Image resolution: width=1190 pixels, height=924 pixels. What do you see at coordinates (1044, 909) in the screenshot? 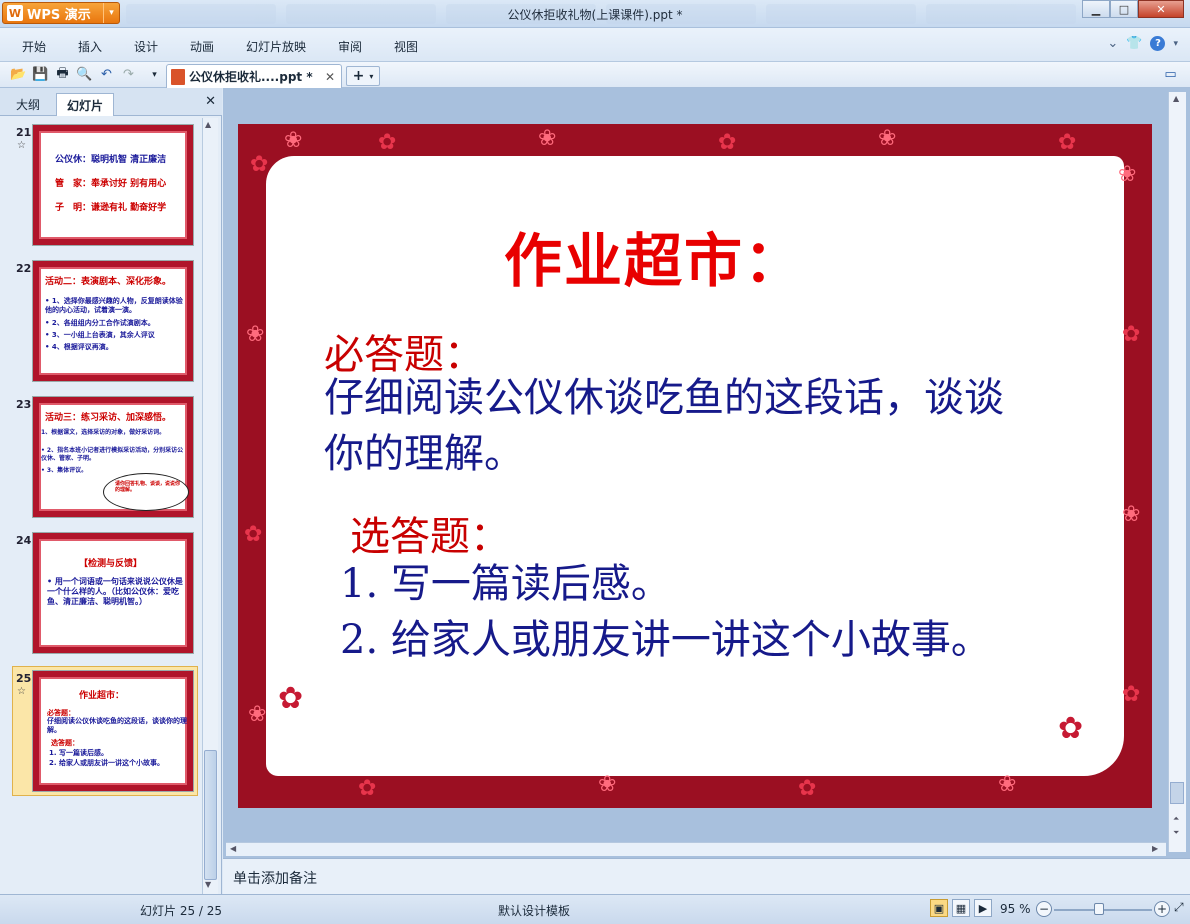
I see `zoom-out-icon: −` at bounding box center [1044, 909].